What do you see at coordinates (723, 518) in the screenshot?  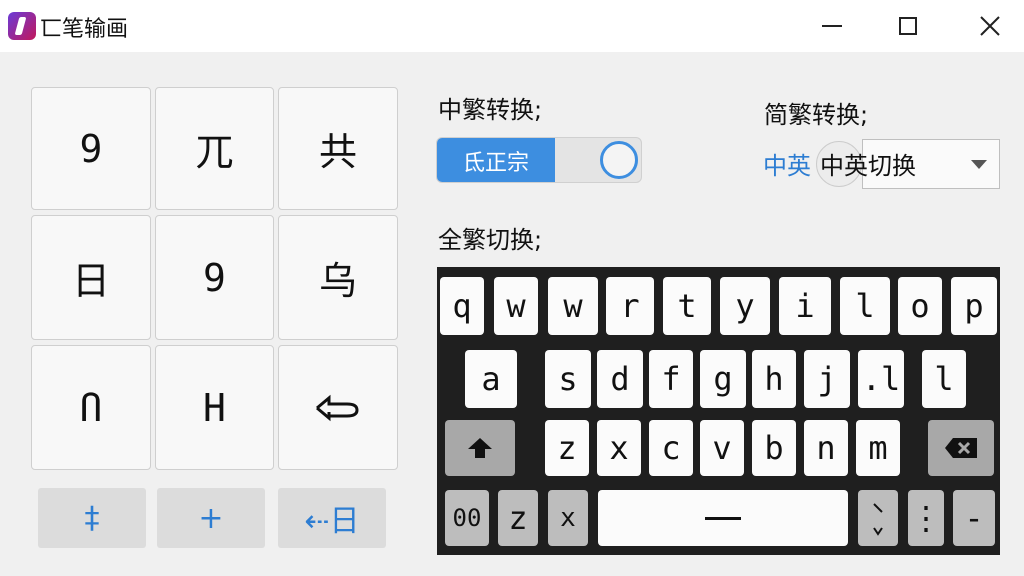 I see `space-bar-mark` at bounding box center [723, 518].